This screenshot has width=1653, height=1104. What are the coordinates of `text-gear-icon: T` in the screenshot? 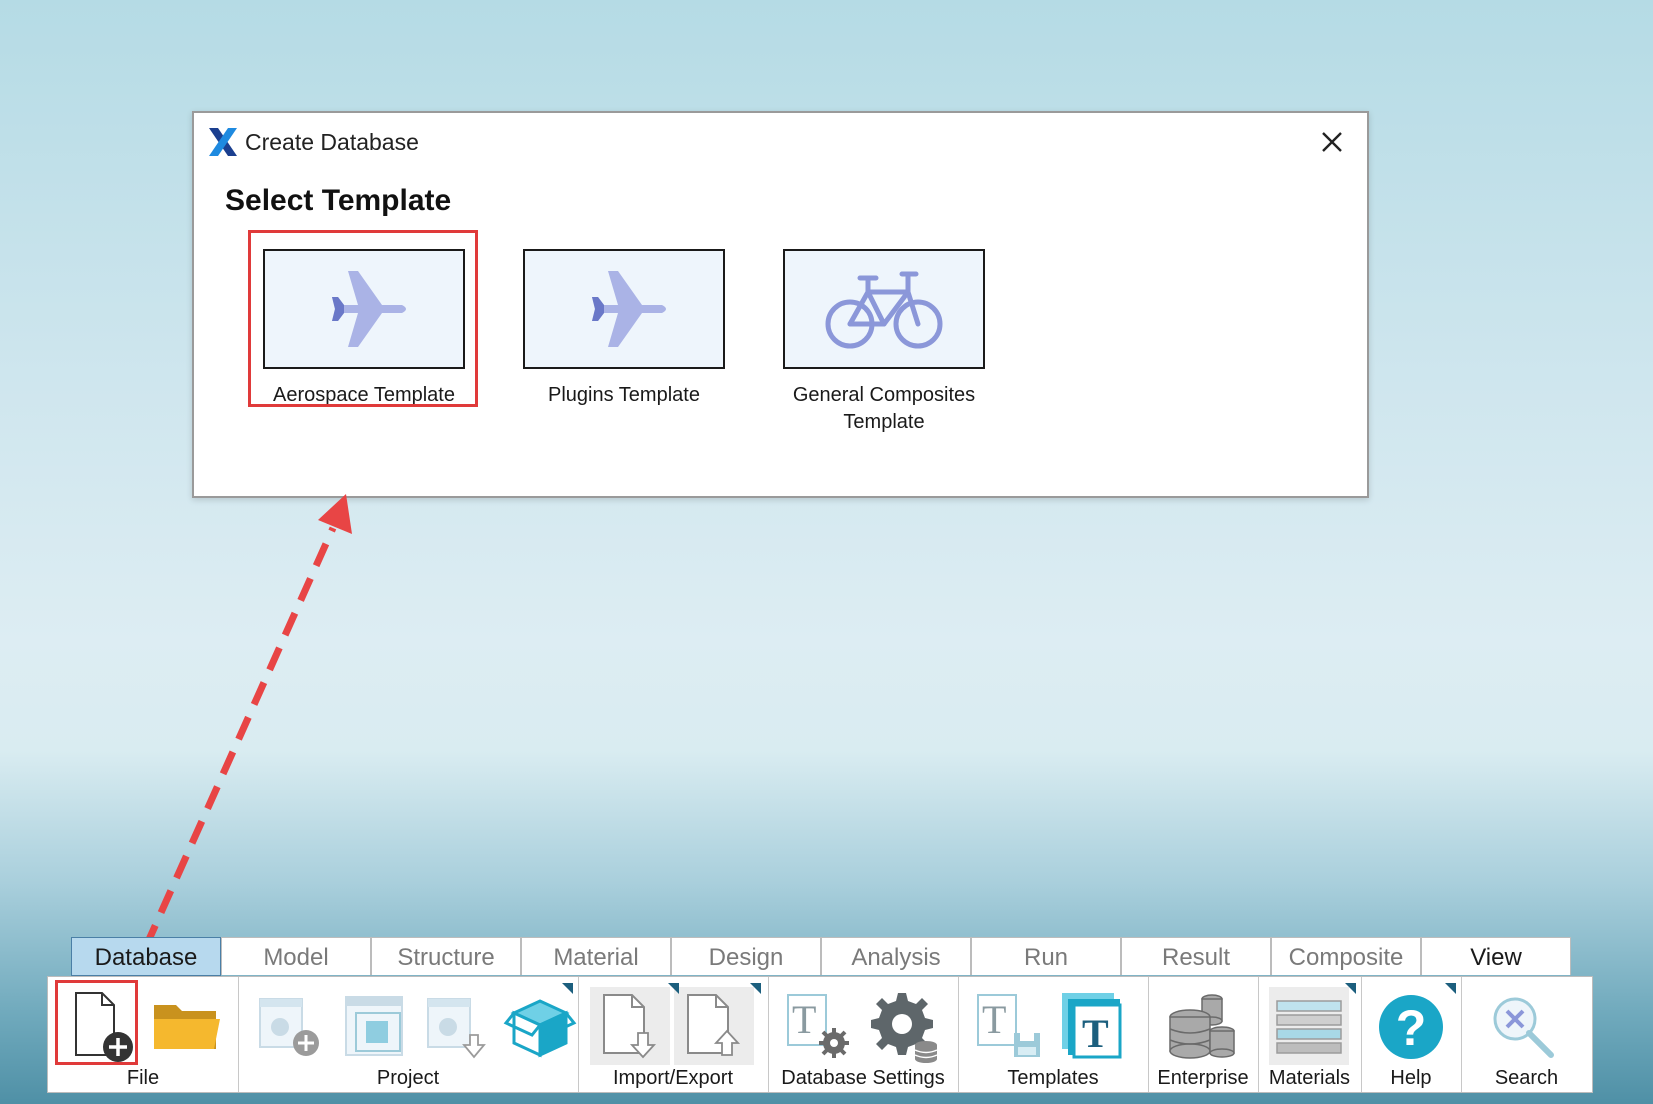 It's located at (818, 1026).